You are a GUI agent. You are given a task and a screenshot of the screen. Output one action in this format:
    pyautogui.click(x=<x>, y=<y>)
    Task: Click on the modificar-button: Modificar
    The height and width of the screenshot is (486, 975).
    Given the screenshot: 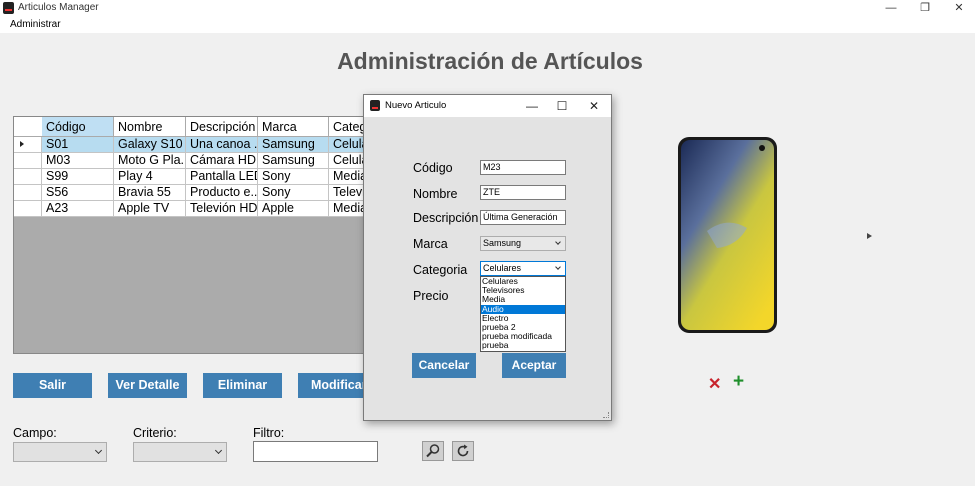 What is the action you would take?
    pyautogui.click(x=333, y=385)
    